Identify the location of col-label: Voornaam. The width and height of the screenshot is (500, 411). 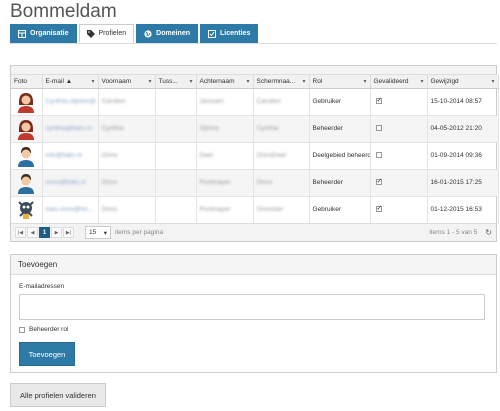
(116, 81).